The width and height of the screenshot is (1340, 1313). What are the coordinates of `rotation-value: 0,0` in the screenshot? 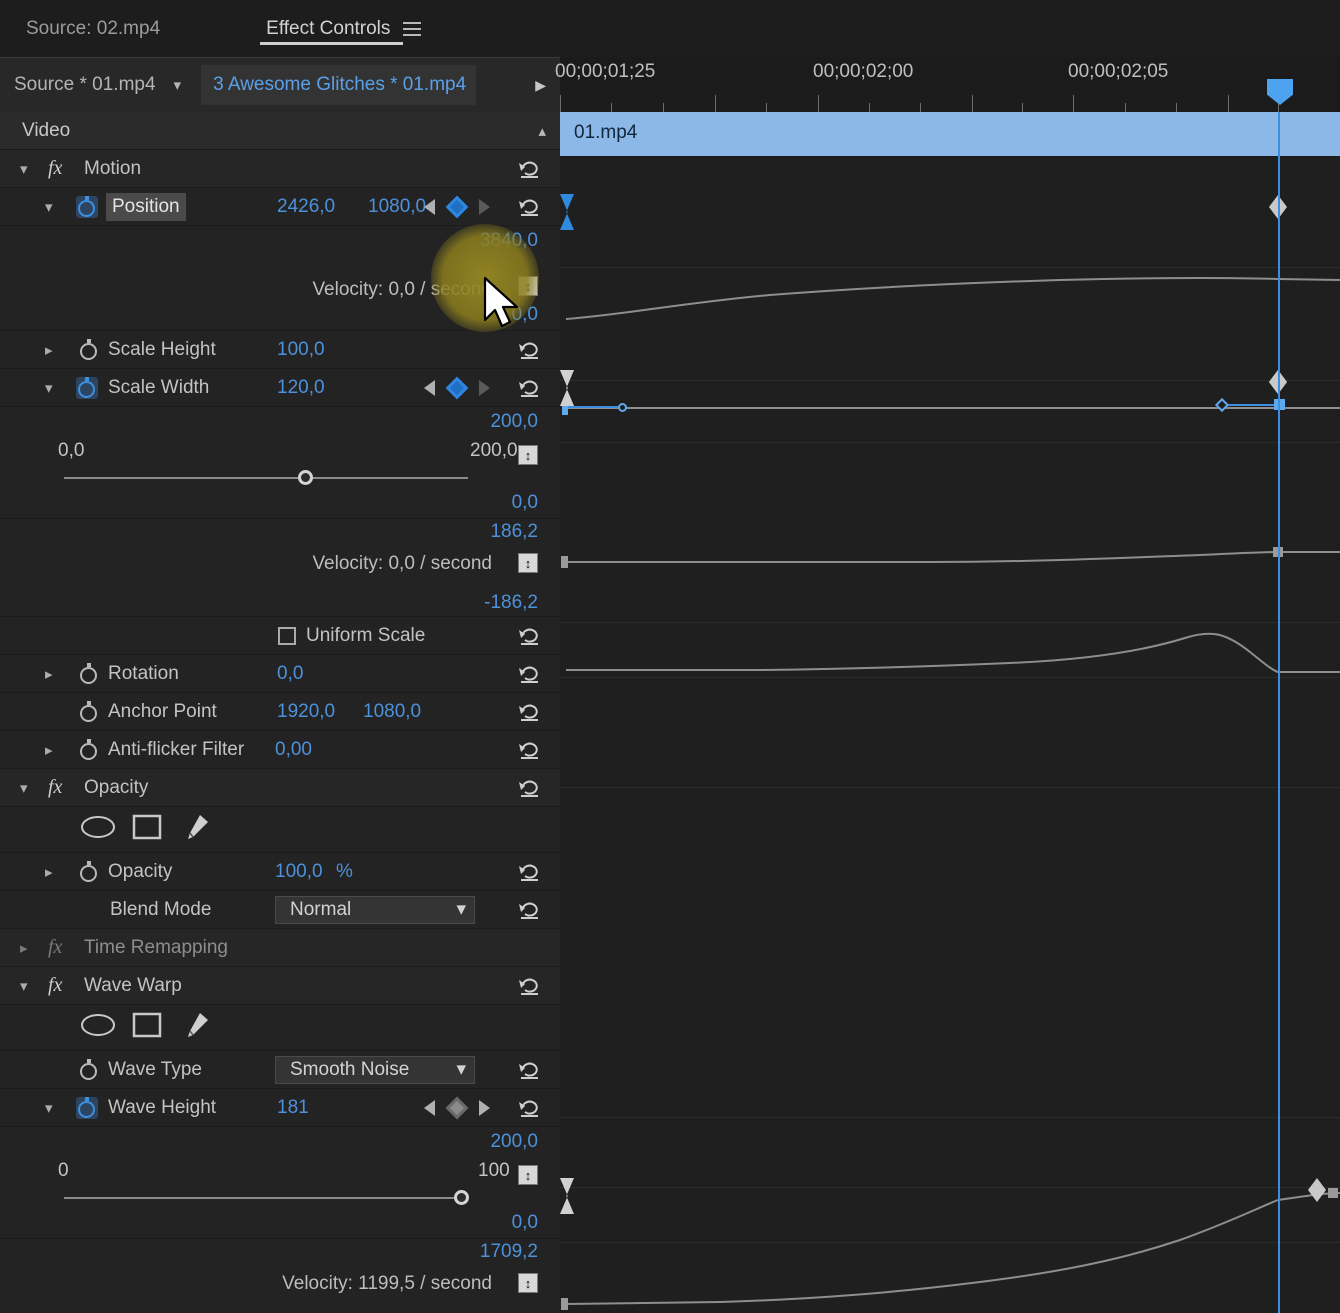 It's located at (290, 674).